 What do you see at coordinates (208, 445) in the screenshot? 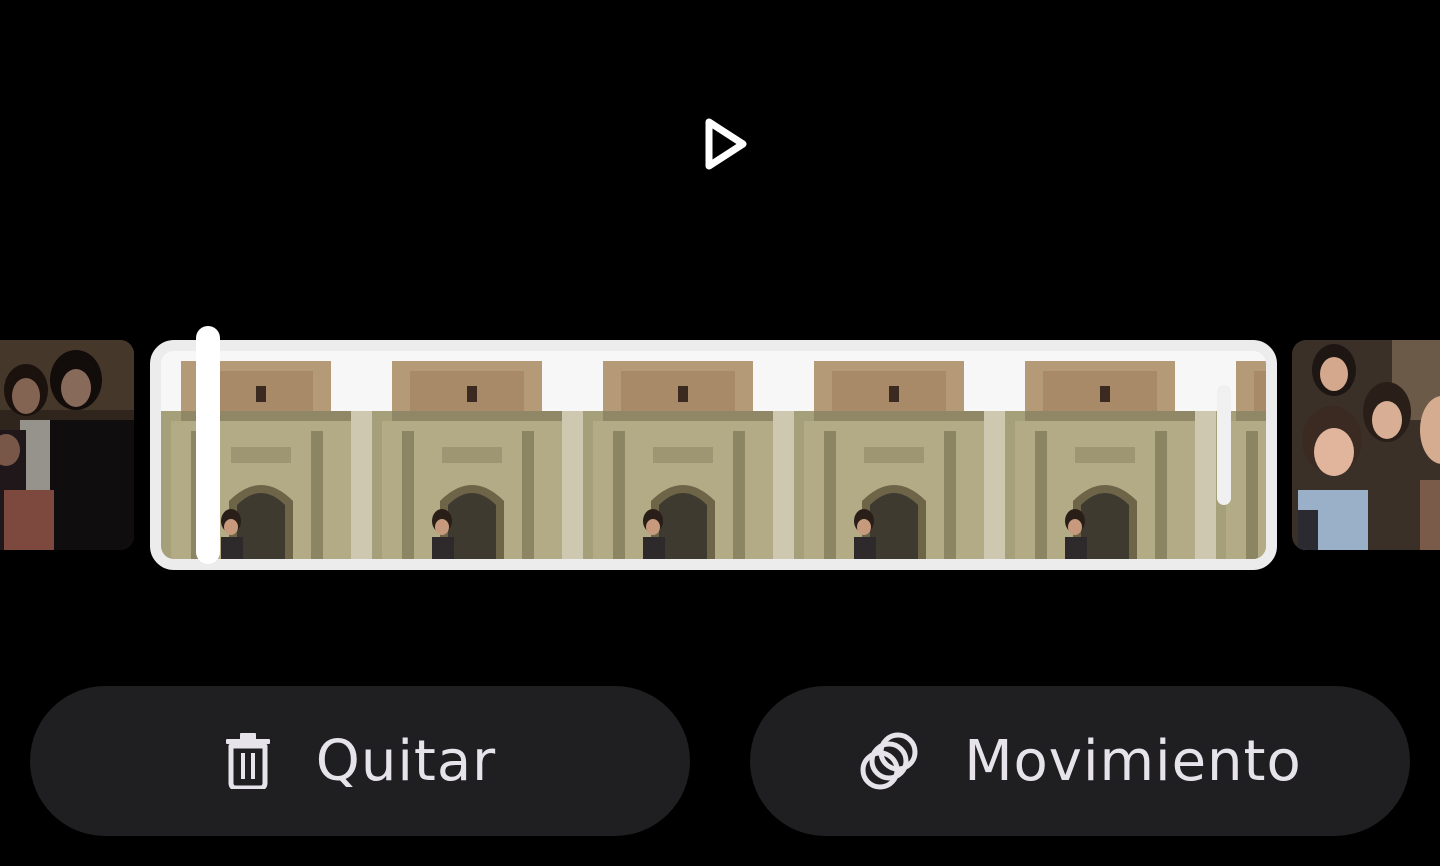
I see `trim-start-handle` at bounding box center [208, 445].